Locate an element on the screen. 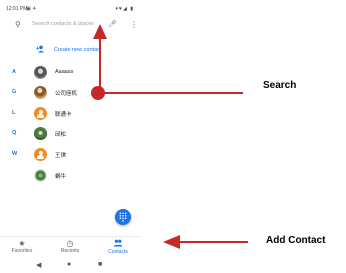 The image size is (346, 273). add-contact-callout-label: Add Contact is located at coordinates (296, 240).